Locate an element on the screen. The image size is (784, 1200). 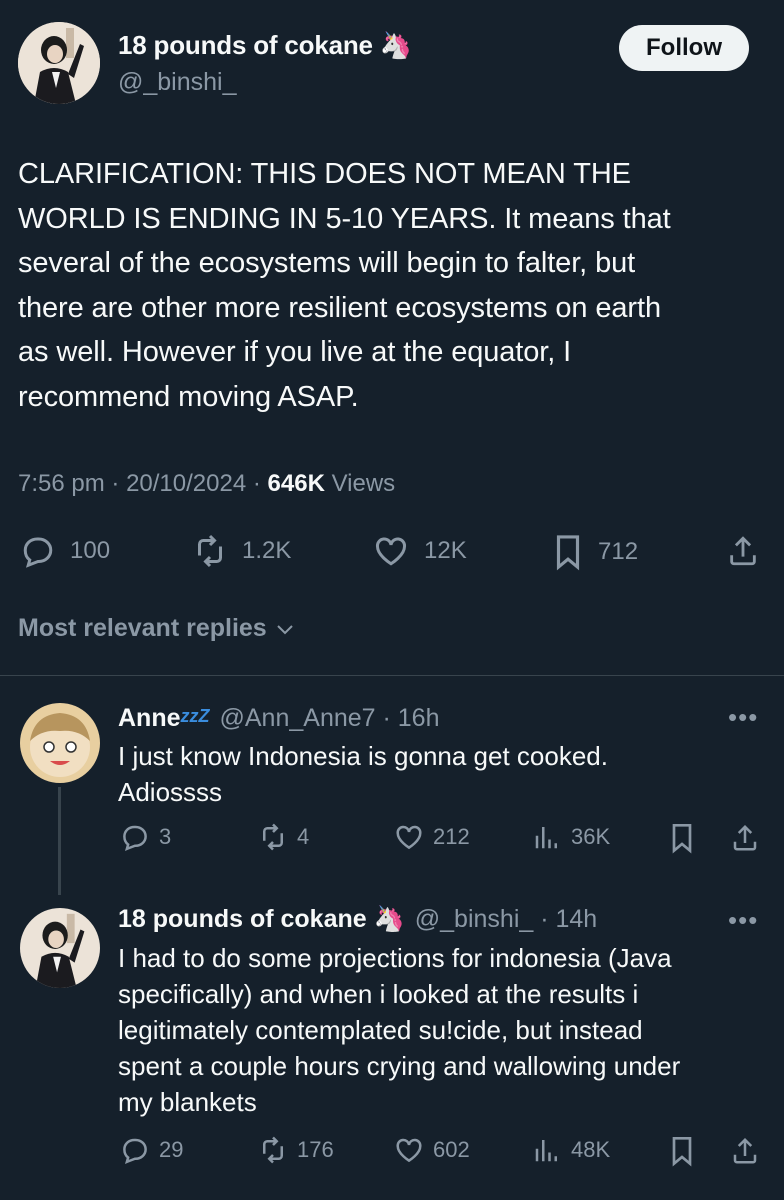
reply-handle-text: @_binshi_ is located at coordinates (474, 919).